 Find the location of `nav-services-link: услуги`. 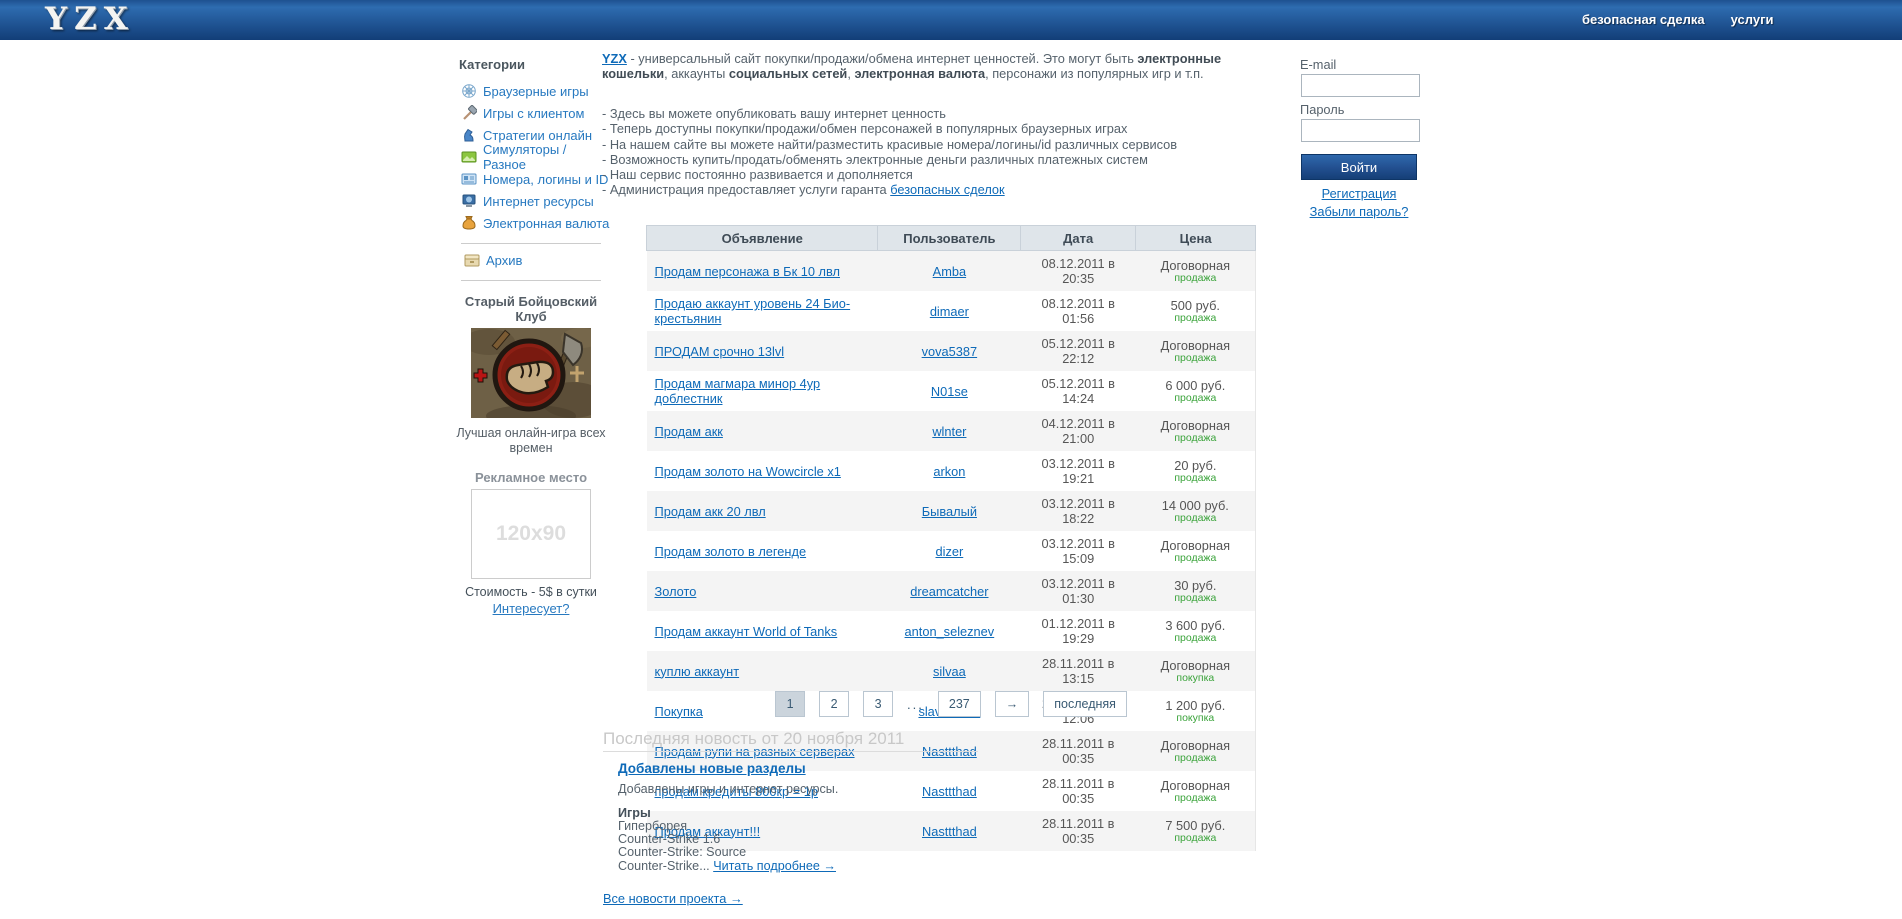

nav-services-link: услуги is located at coordinates (1752, 19).